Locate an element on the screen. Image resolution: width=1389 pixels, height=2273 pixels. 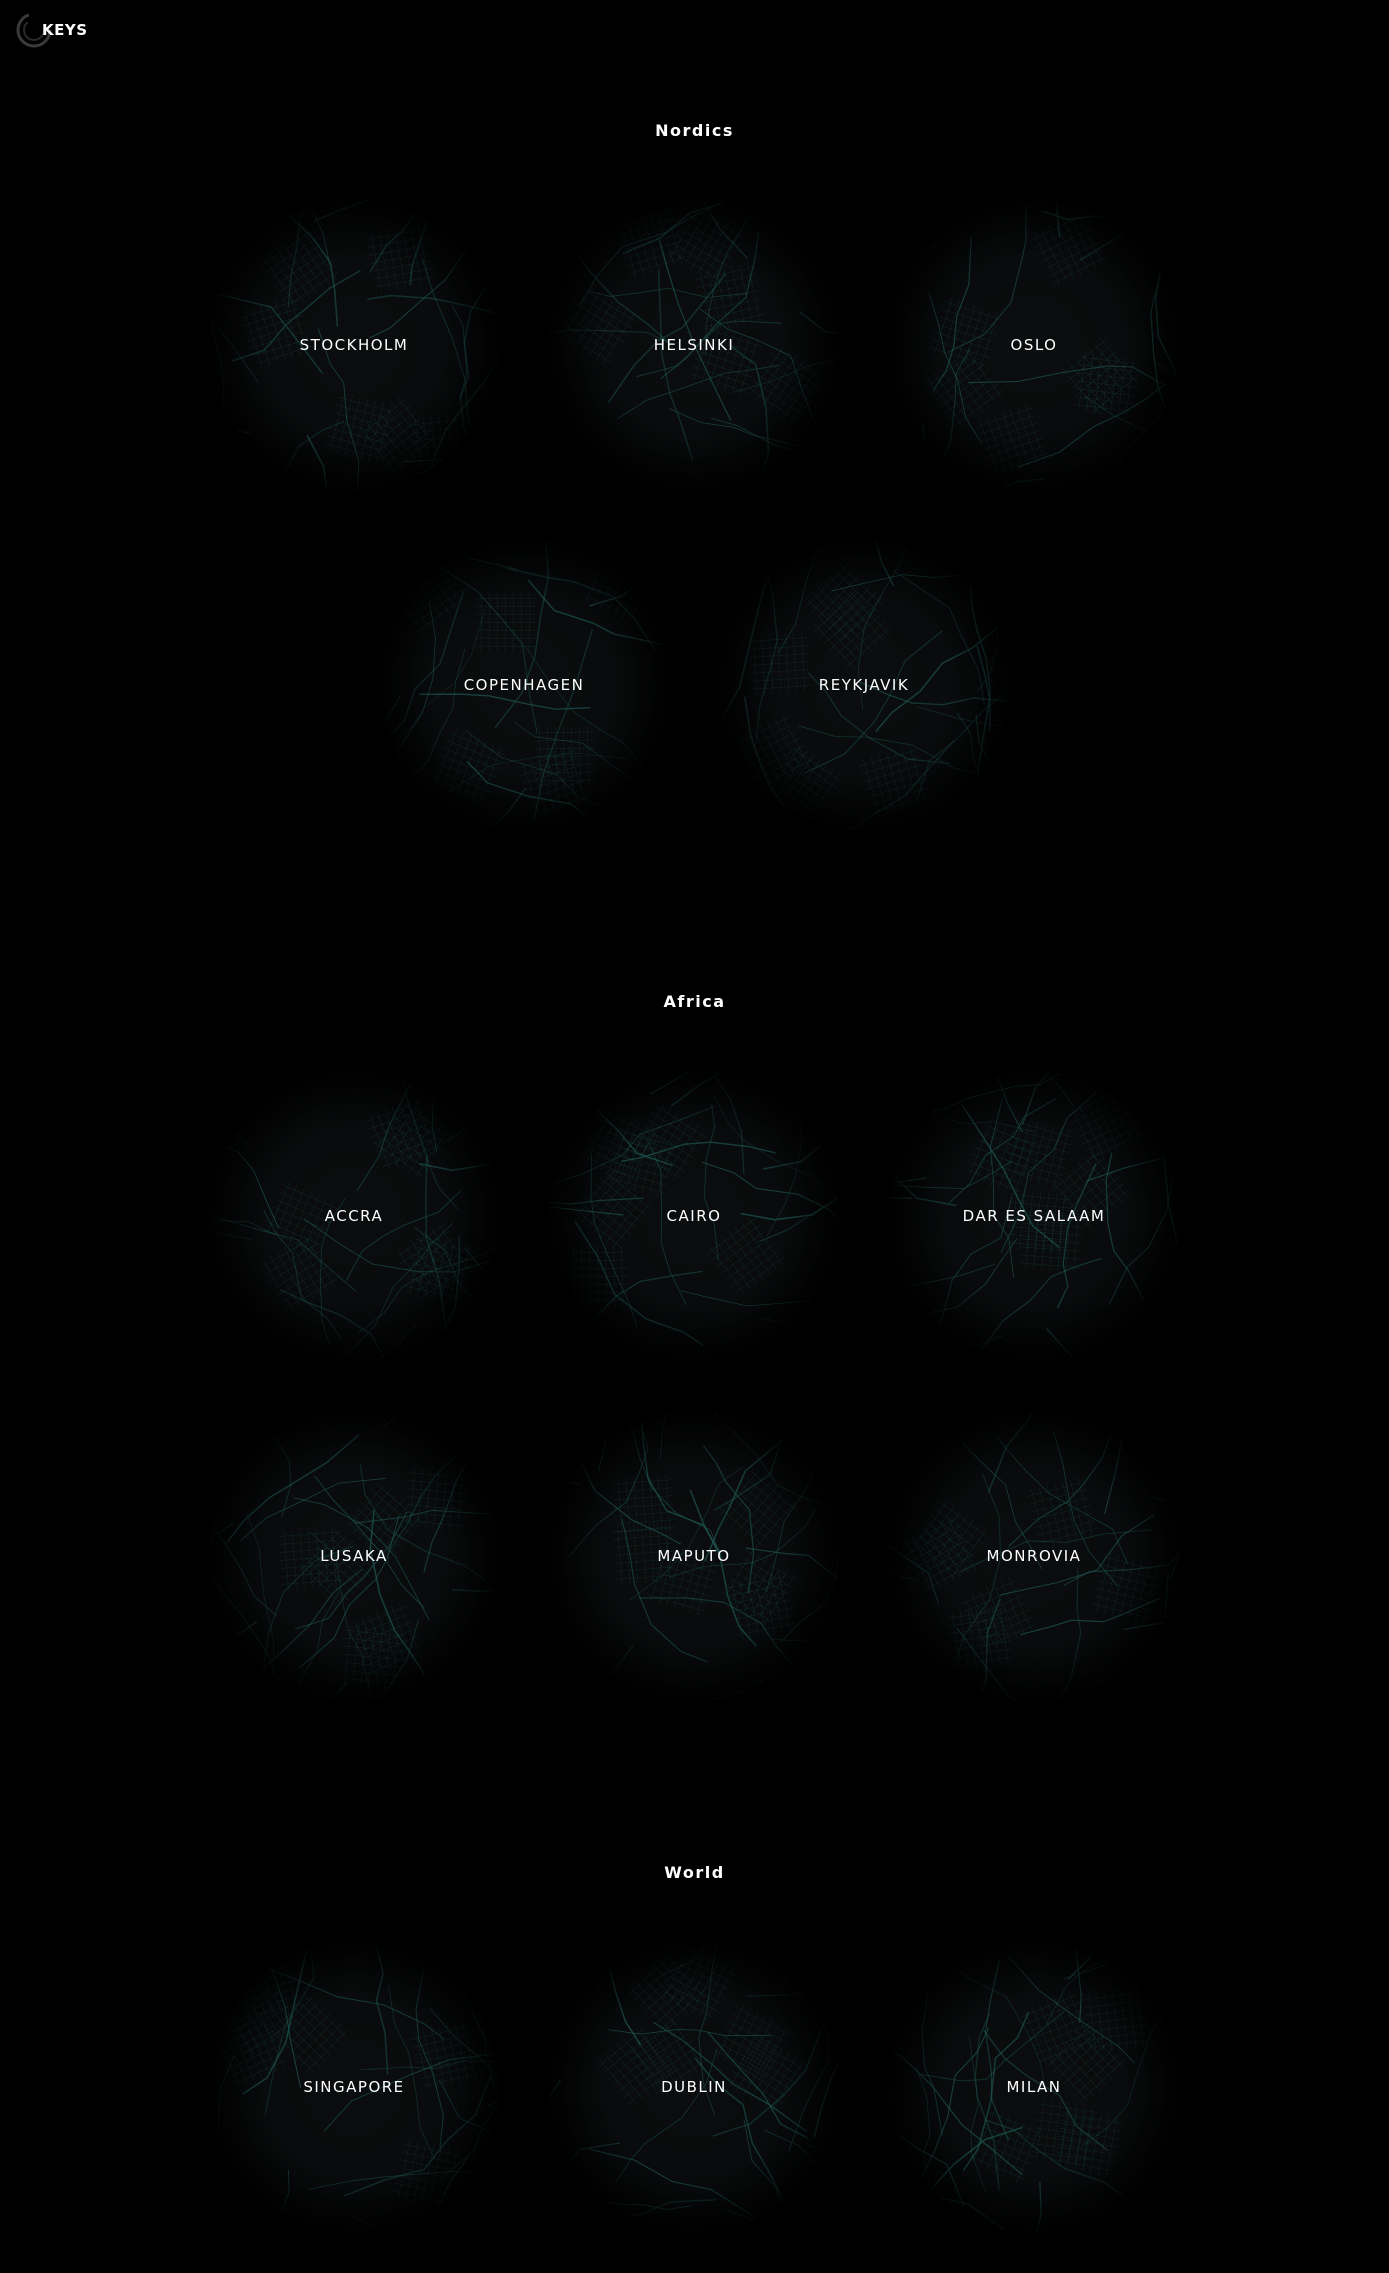
city-card-lusaka: LUSAKA is located at coordinates (354, 1556).